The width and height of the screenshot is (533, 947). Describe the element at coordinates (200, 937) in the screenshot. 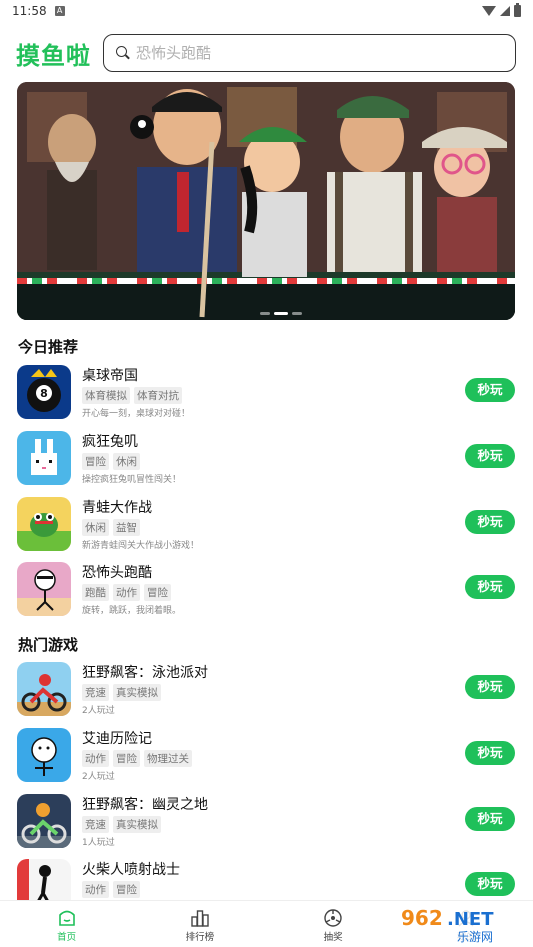

I see `nav-label: 排行榜` at that location.